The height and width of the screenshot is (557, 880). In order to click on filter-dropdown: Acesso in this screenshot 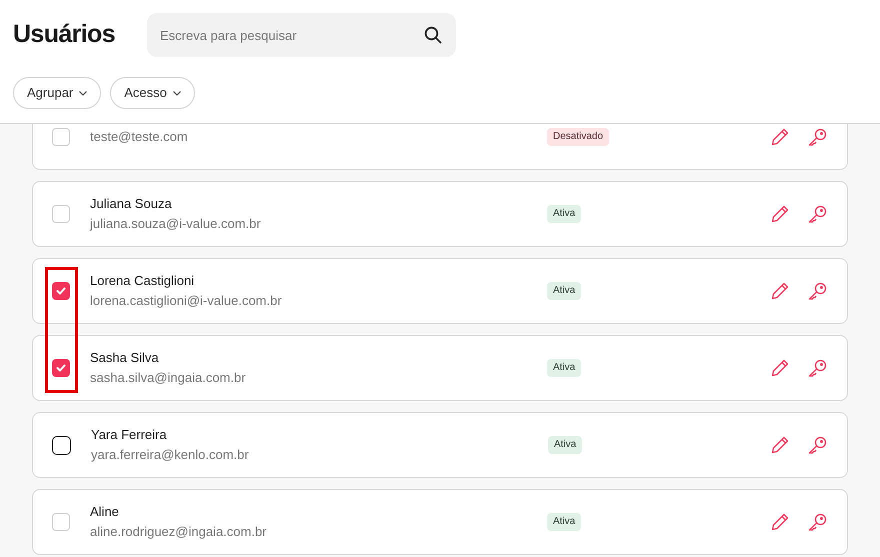, I will do `click(152, 93)`.